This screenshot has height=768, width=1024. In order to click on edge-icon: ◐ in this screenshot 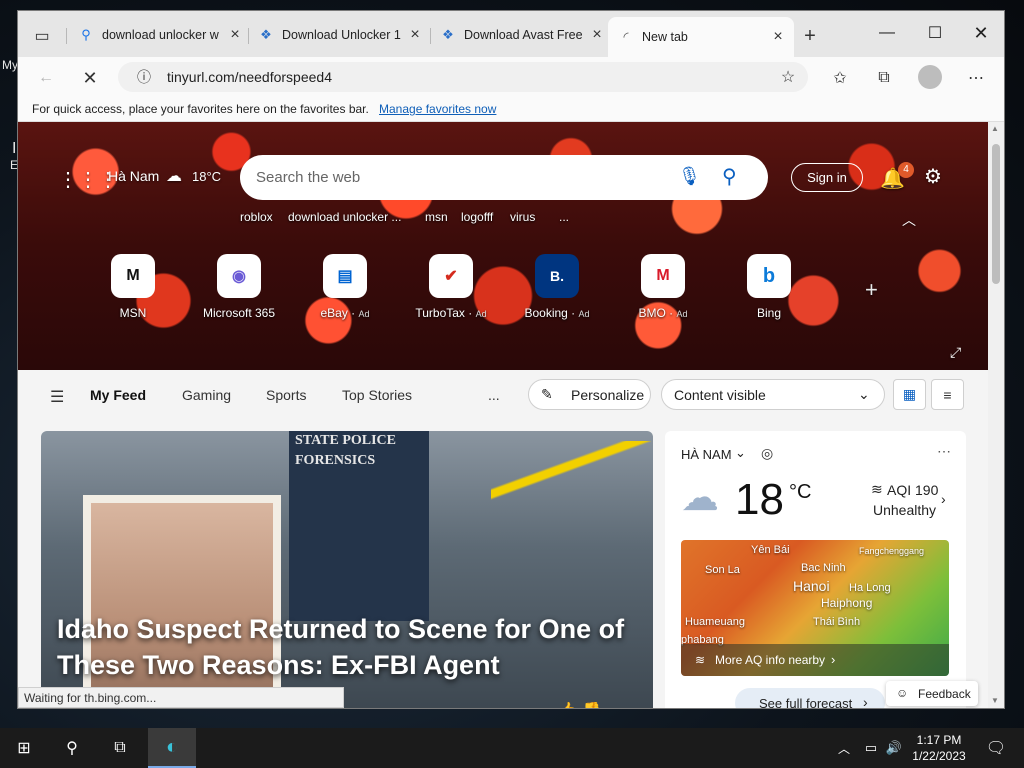, I will do `click(172, 748)`.